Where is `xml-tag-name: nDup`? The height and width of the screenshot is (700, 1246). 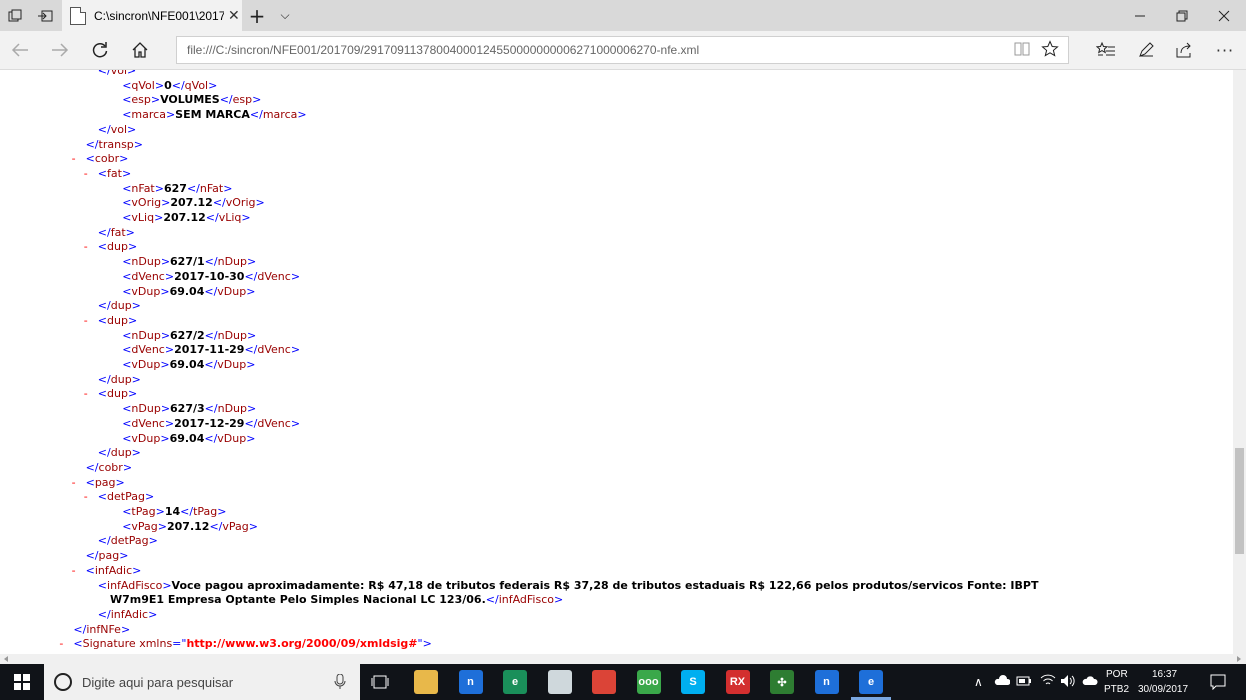
xml-tag-name: nDup is located at coordinates (146, 262).